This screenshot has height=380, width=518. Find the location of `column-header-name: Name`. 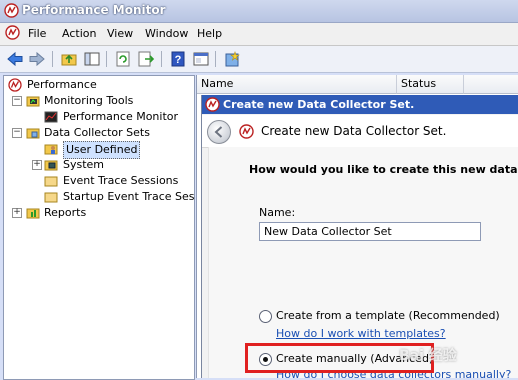

column-header-name: Name is located at coordinates (297, 84).